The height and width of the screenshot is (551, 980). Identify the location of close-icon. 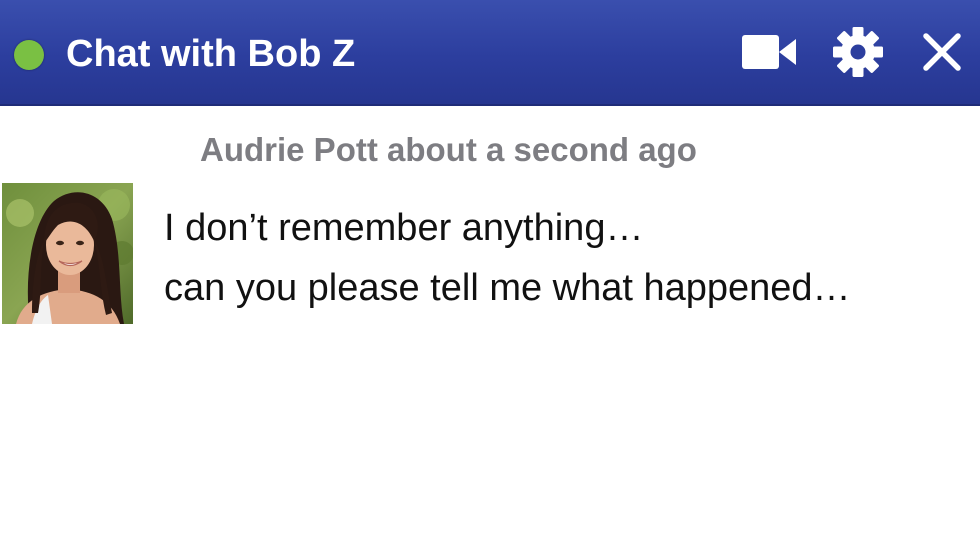
(942, 52).